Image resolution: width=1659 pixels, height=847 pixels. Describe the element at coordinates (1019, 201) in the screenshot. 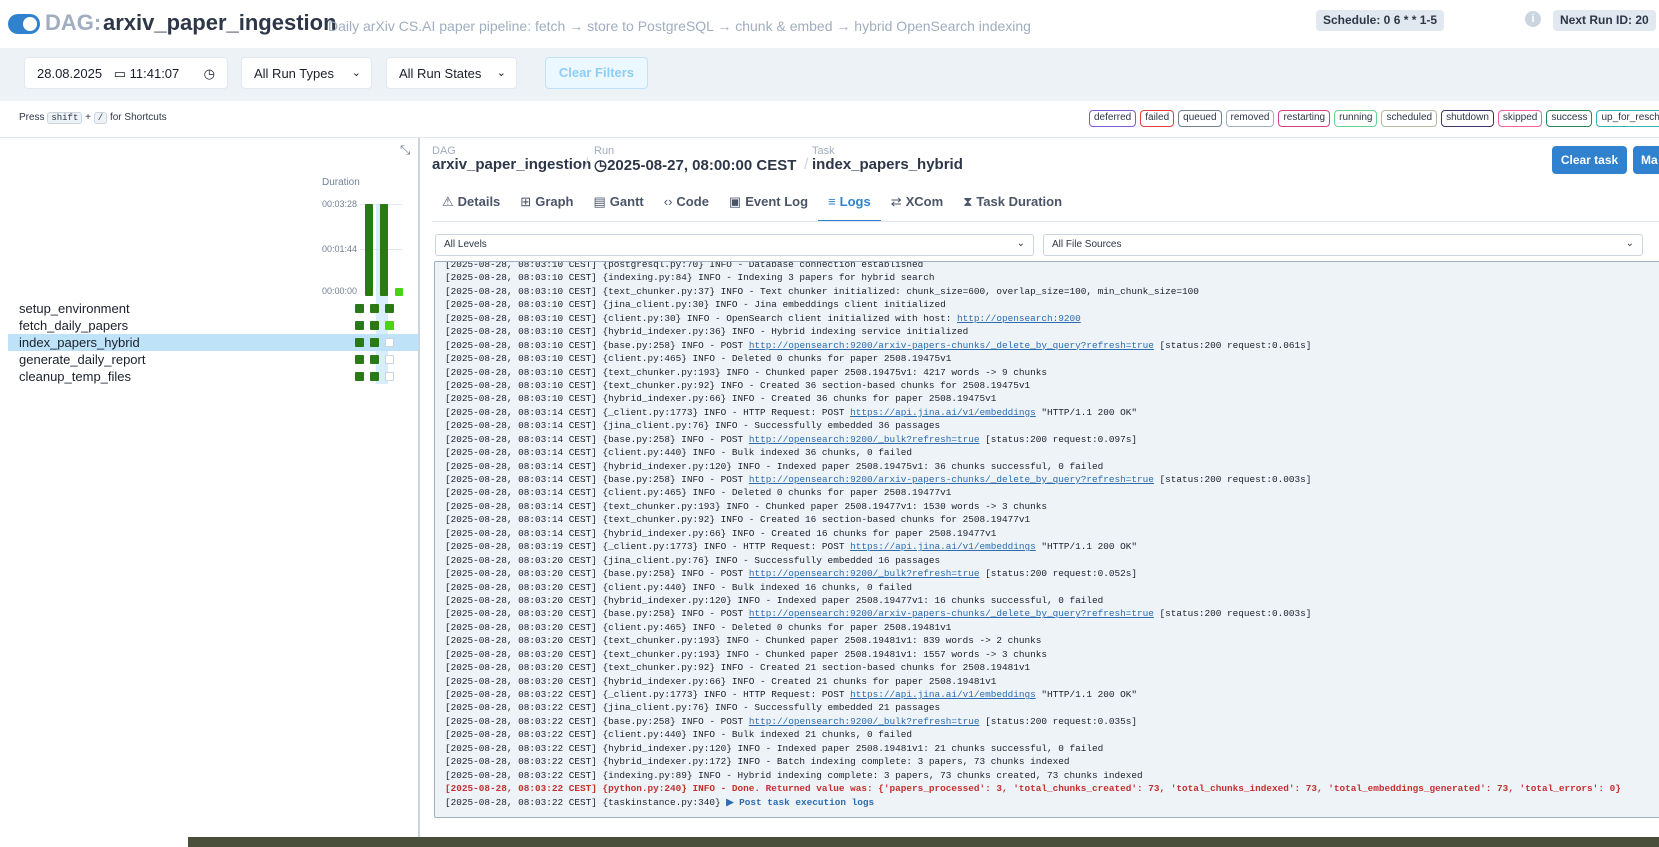

I see `tab-label: Task Duration` at that location.